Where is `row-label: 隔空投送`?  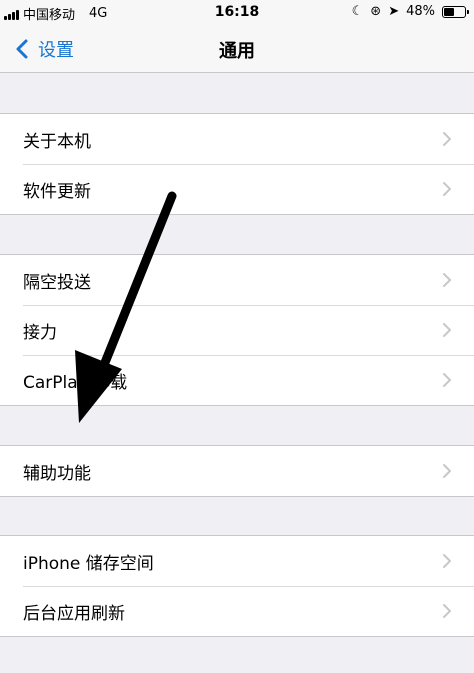 row-label: 隔空投送 is located at coordinates (57, 282).